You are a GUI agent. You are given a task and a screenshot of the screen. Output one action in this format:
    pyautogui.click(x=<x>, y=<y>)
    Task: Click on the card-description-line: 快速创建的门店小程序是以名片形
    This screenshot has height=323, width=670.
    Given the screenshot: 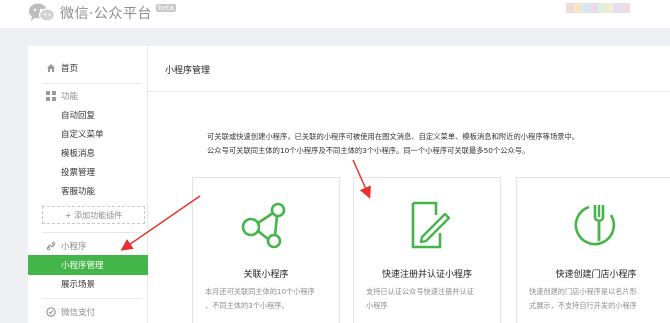 What is the action you would take?
    pyautogui.click(x=583, y=291)
    